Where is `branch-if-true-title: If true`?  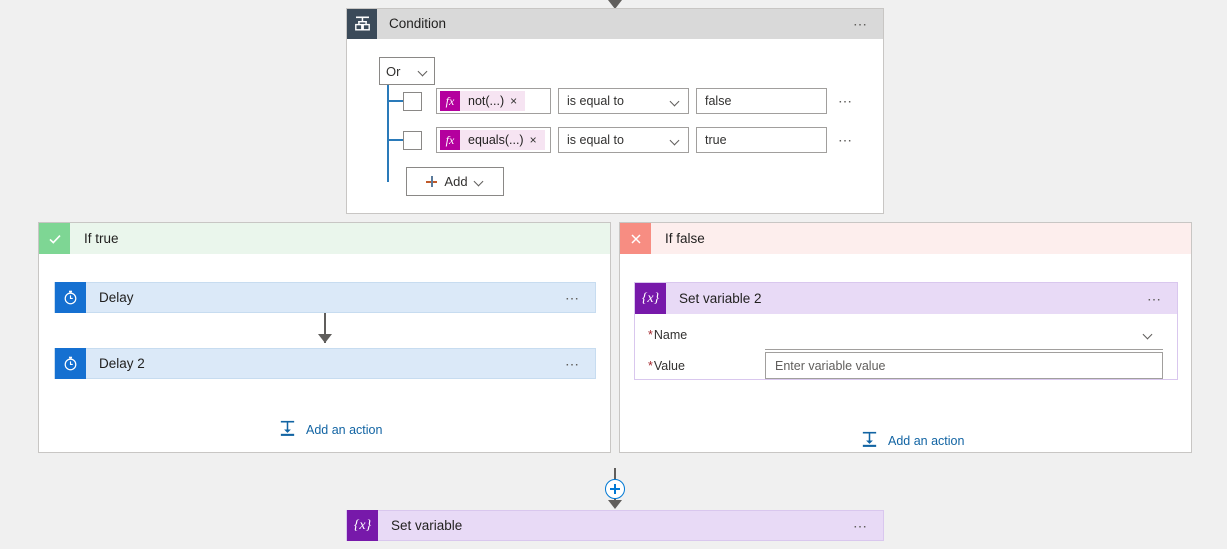
branch-if-true-title: If true is located at coordinates (101, 238).